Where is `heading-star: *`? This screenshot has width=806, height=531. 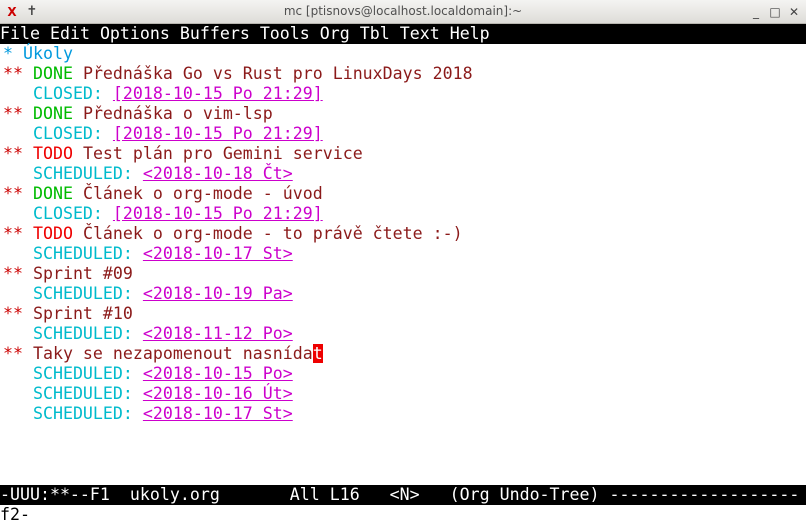 heading-star: * is located at coordinates (8, 53).